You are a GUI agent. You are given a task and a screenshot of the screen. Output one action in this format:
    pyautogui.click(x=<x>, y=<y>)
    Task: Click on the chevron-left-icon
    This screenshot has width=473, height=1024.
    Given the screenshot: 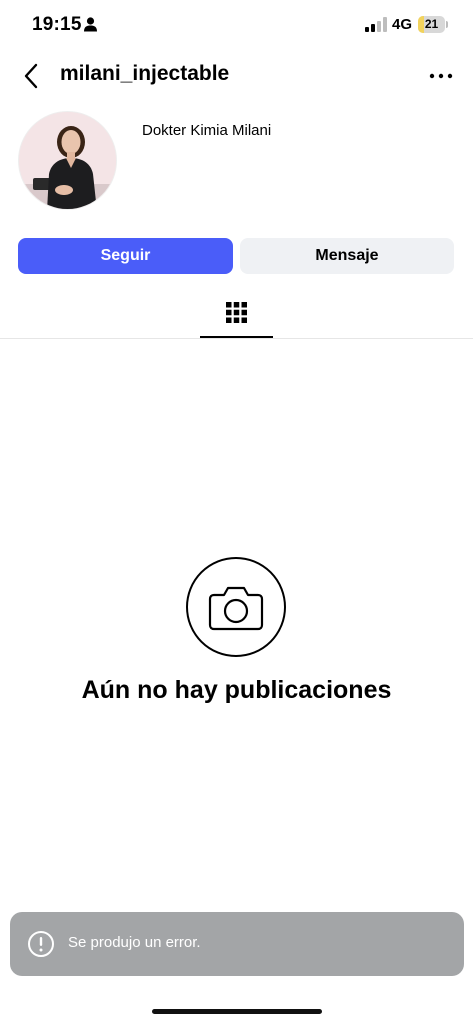 What is the action you would take?
    pyautogui.click(x=32, y=76)
    